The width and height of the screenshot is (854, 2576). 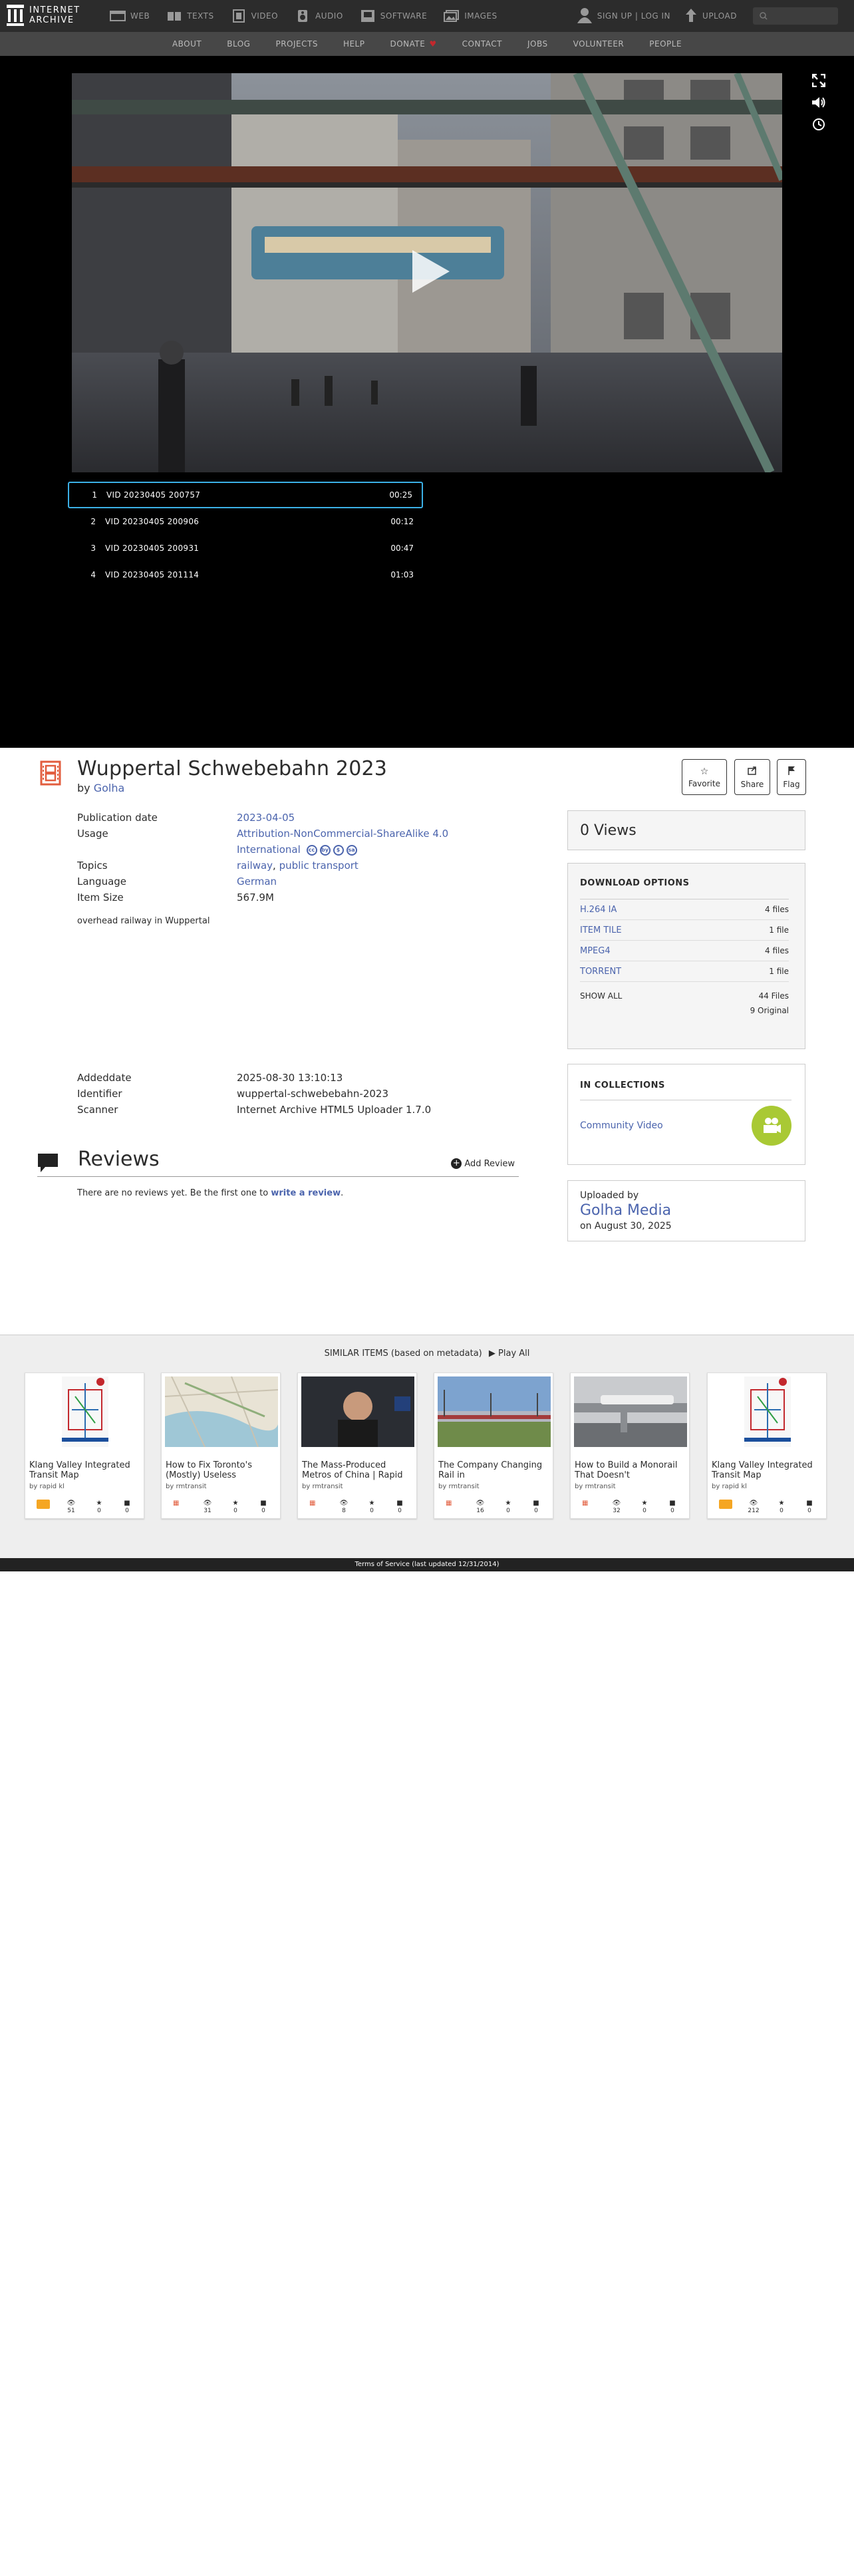 I want to click on subnav-projects: PROJECTS, so click(x=296, y=44).